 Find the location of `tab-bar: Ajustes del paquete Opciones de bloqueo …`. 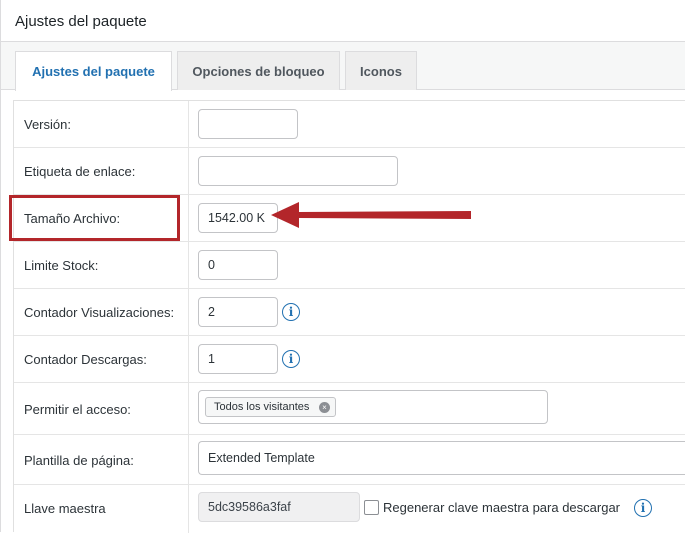

tab-bar: Ajustes del paquete Opciones de bloqueo … is located at coordinates (343, 66).